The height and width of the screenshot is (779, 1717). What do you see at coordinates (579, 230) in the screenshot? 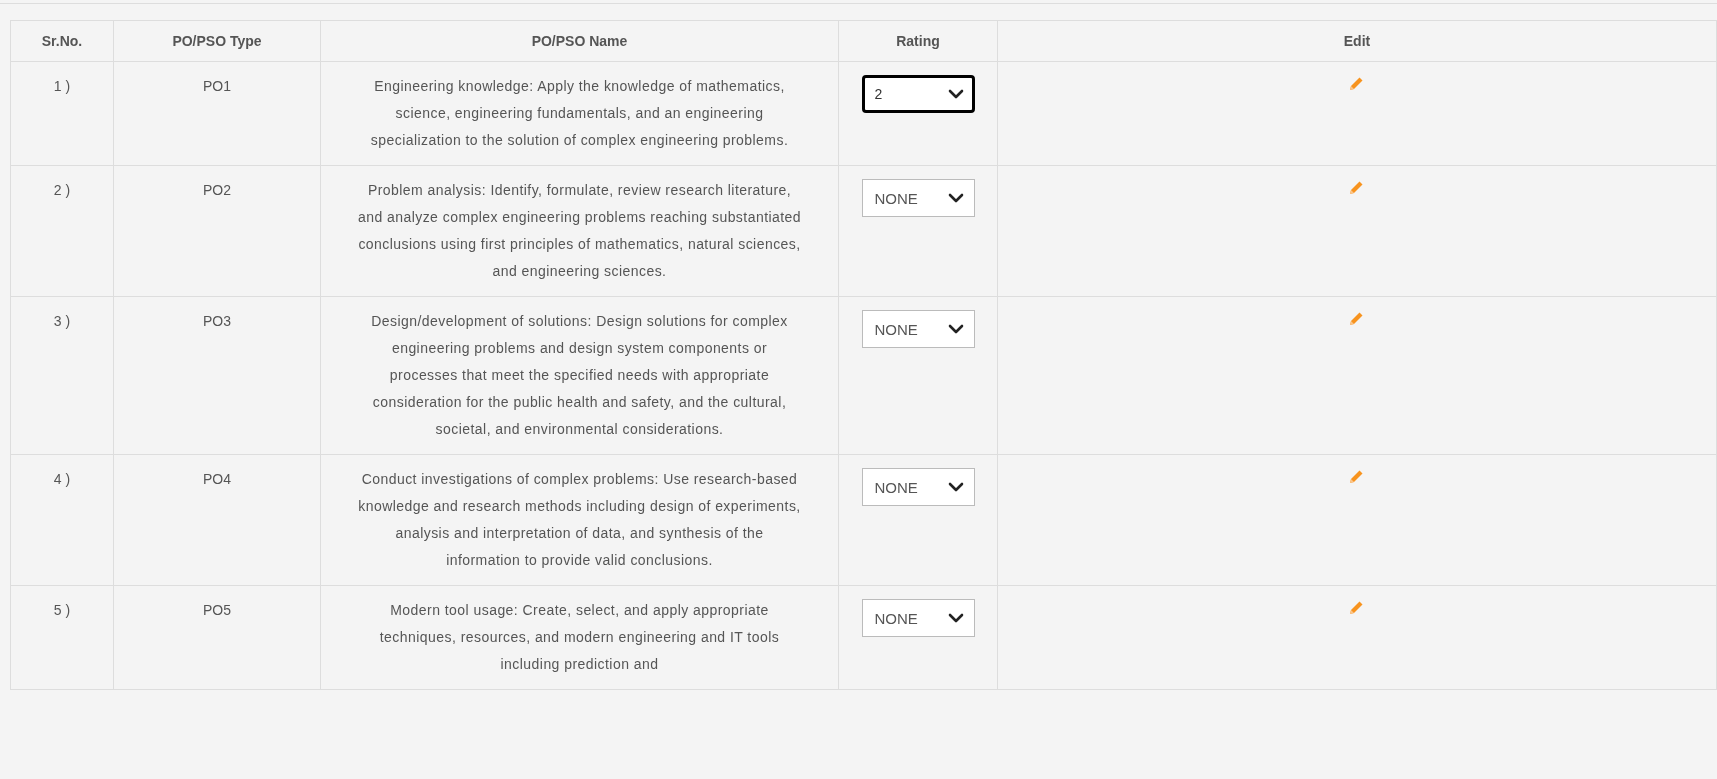
I see `outcome-description: Problem analysis: Identify, formulate, review research literature, and analyze complex engineering problems reaching substantiated conclusions using first principles of mathematics, natural sciences, and engineering sciences.` at bounding box center [579, 230].